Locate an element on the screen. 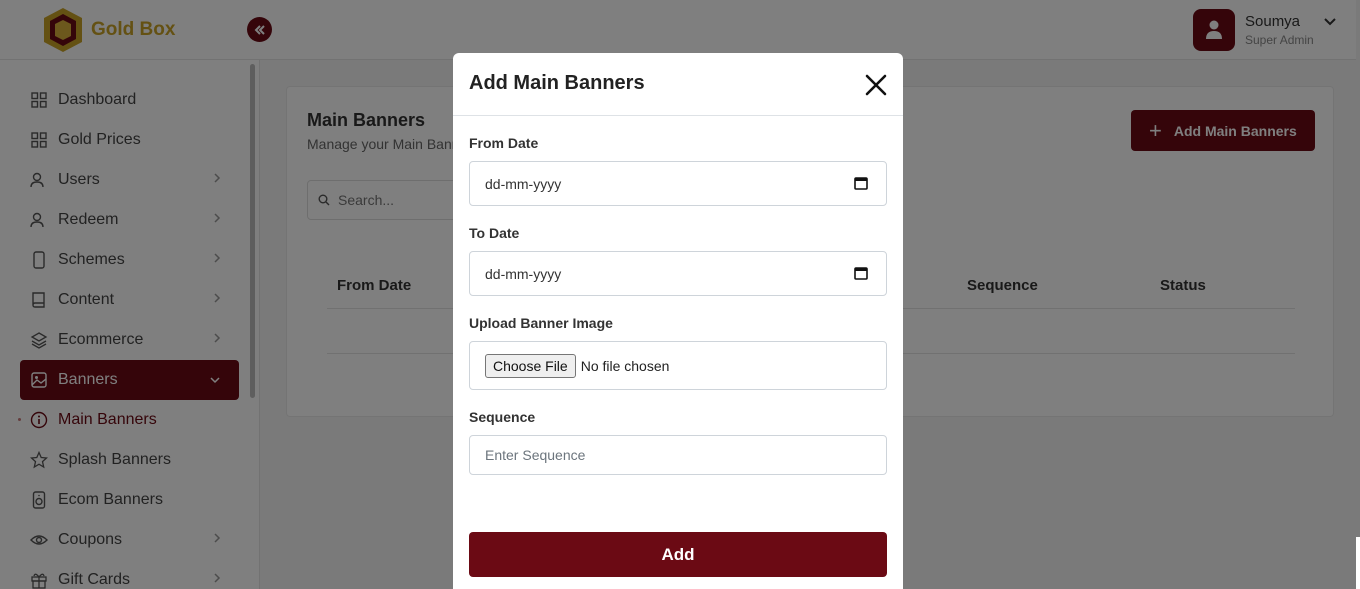 The image size is (1360, 589). file-status-text: No file chosen is located at coordinates (625, 365).